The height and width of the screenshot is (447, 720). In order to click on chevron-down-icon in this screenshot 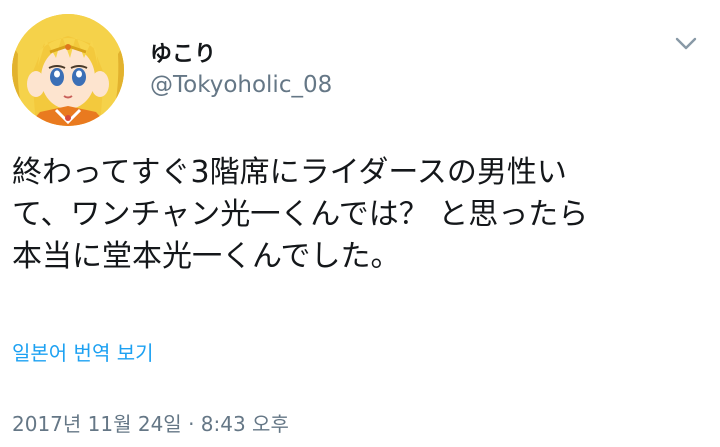, I will do `click(686, 43)`.